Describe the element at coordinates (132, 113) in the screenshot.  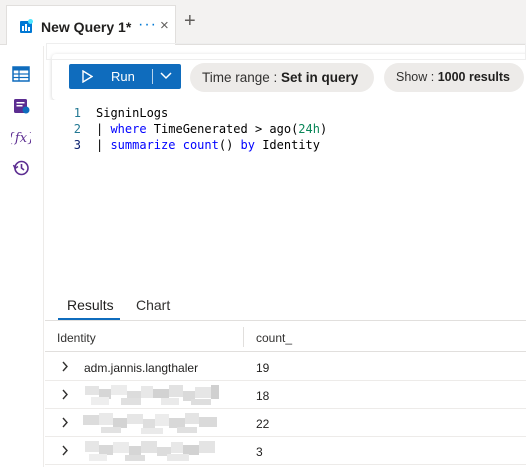
I see `code-line-1: SigninLogs` at that location.